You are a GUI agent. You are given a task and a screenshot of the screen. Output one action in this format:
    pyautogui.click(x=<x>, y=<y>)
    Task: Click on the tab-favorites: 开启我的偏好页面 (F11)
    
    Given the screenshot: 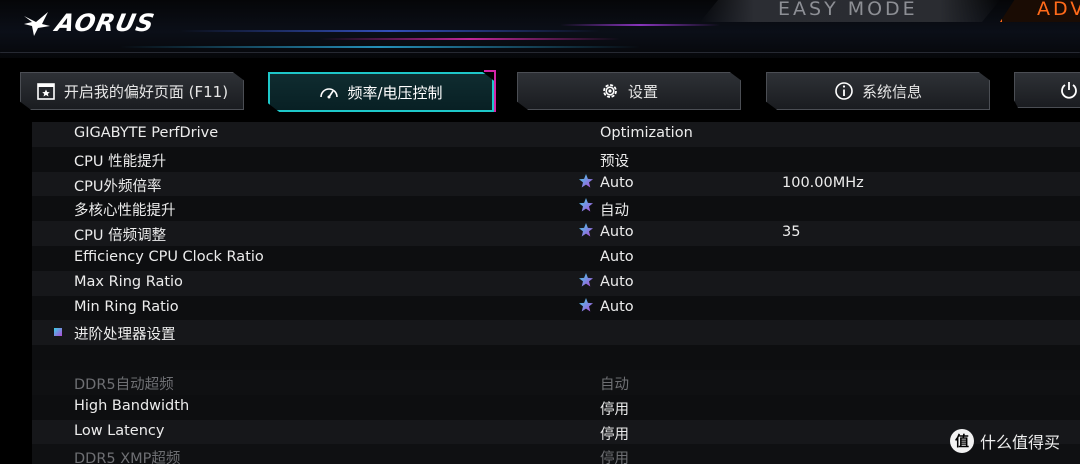 What is the action you would take?
    pyautogui.click(x=132, y=91)
    